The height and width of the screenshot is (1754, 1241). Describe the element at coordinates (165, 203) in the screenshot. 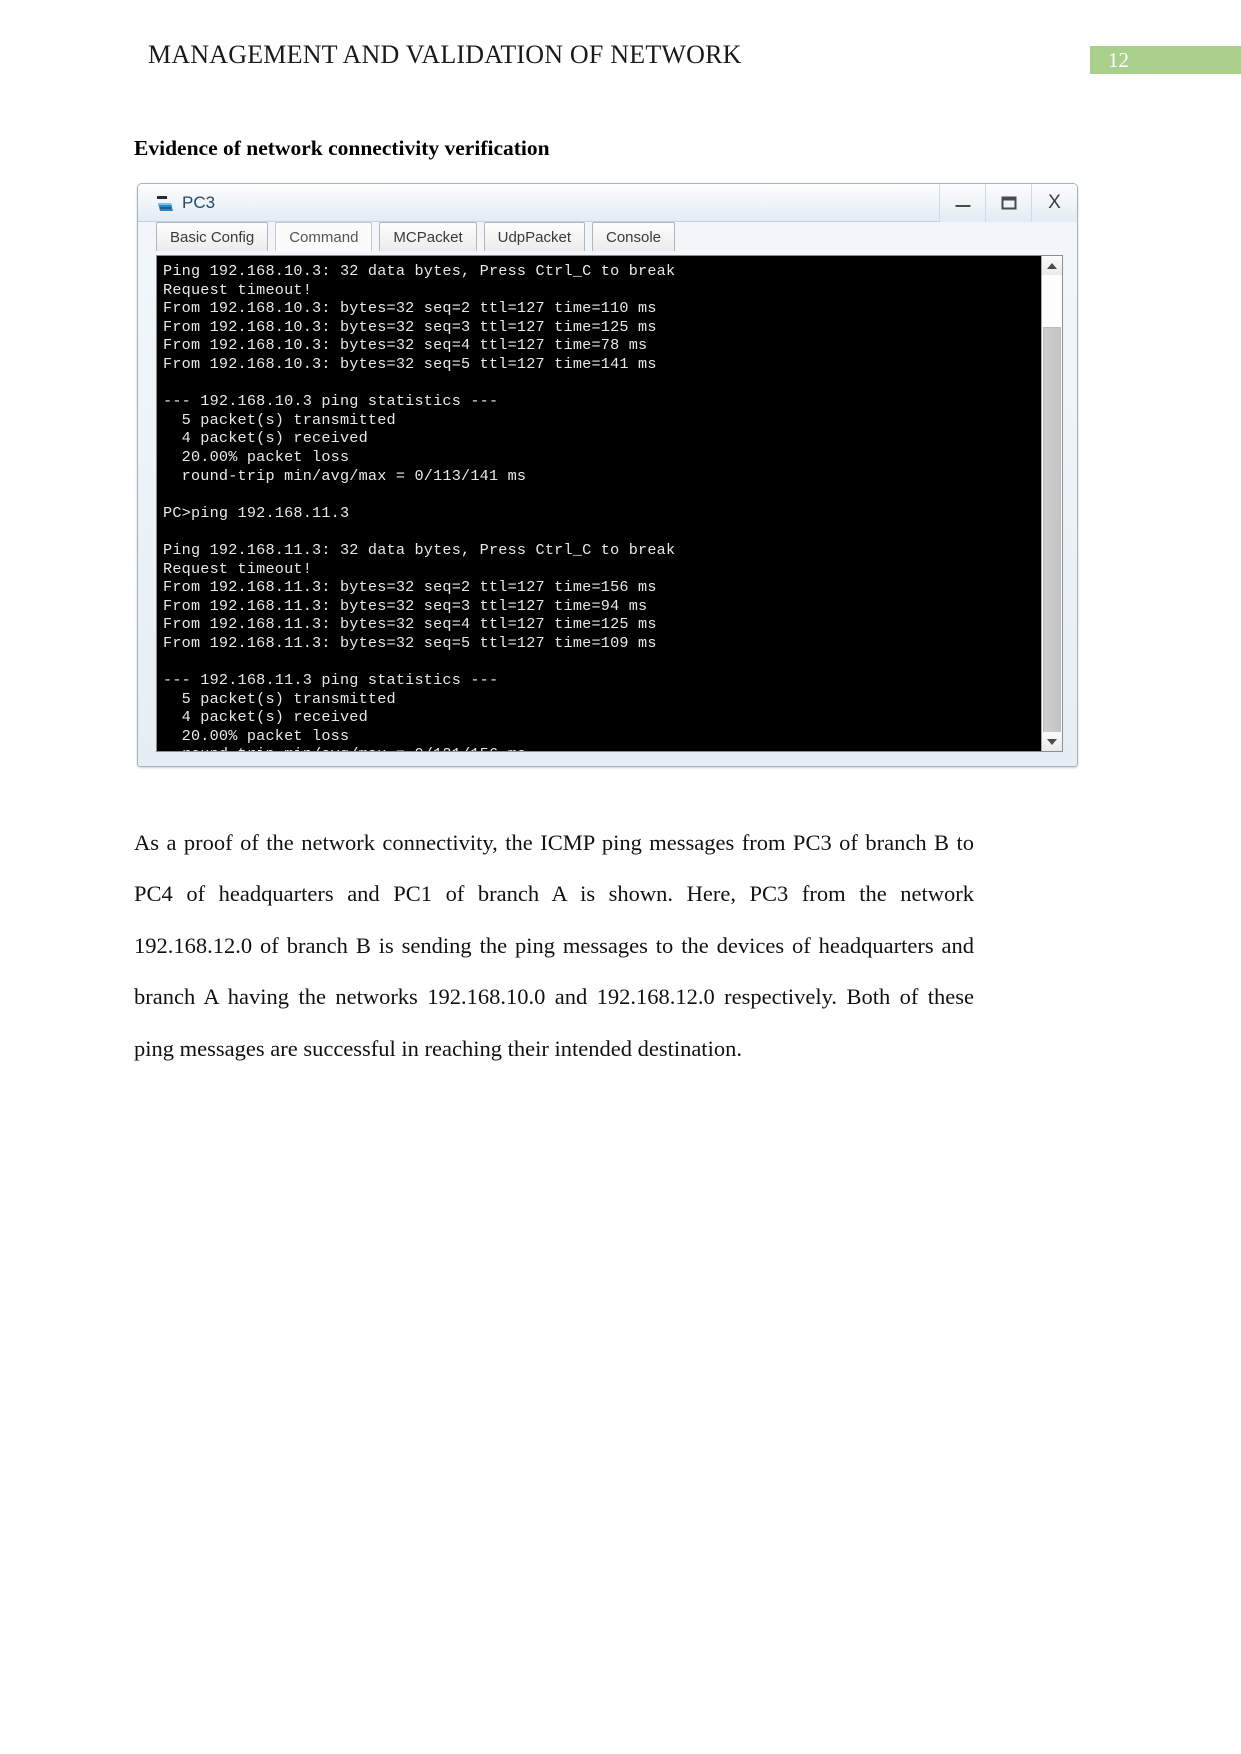

I see `pc-device-icon` at that location.